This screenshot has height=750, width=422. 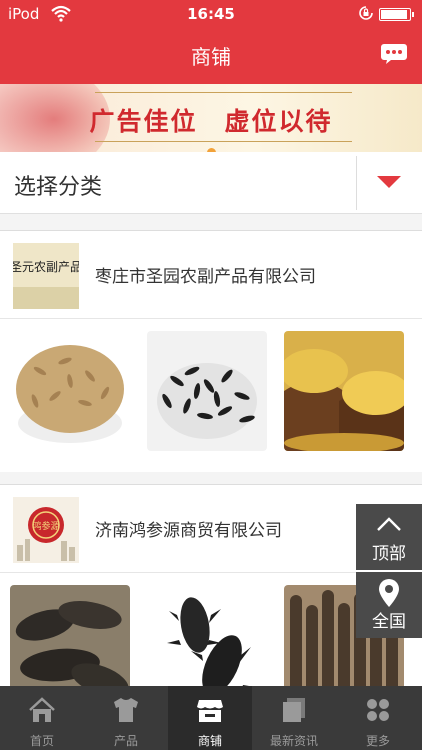 What do you see at coordinates (394, 54) in the screenshot?
I see `message-icon` at bounding box center [394, 54].